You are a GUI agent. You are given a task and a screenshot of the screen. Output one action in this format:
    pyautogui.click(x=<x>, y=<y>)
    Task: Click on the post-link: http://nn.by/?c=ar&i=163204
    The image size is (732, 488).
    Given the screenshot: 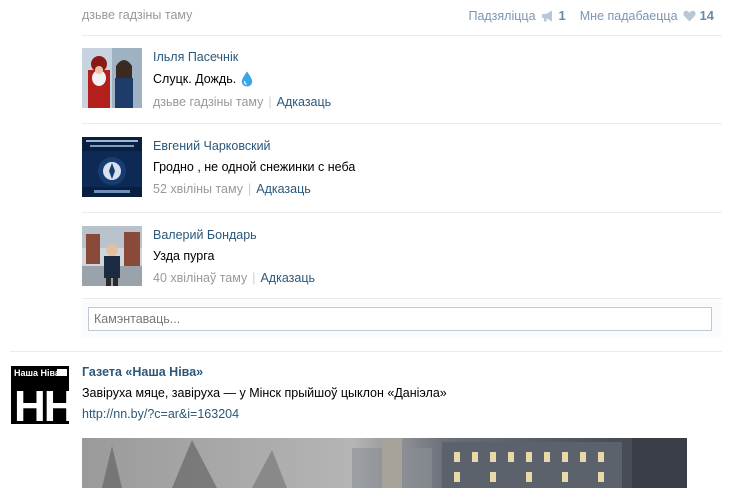 What is the action you would take?
    pyautogui.click(x=264, y=414)
    